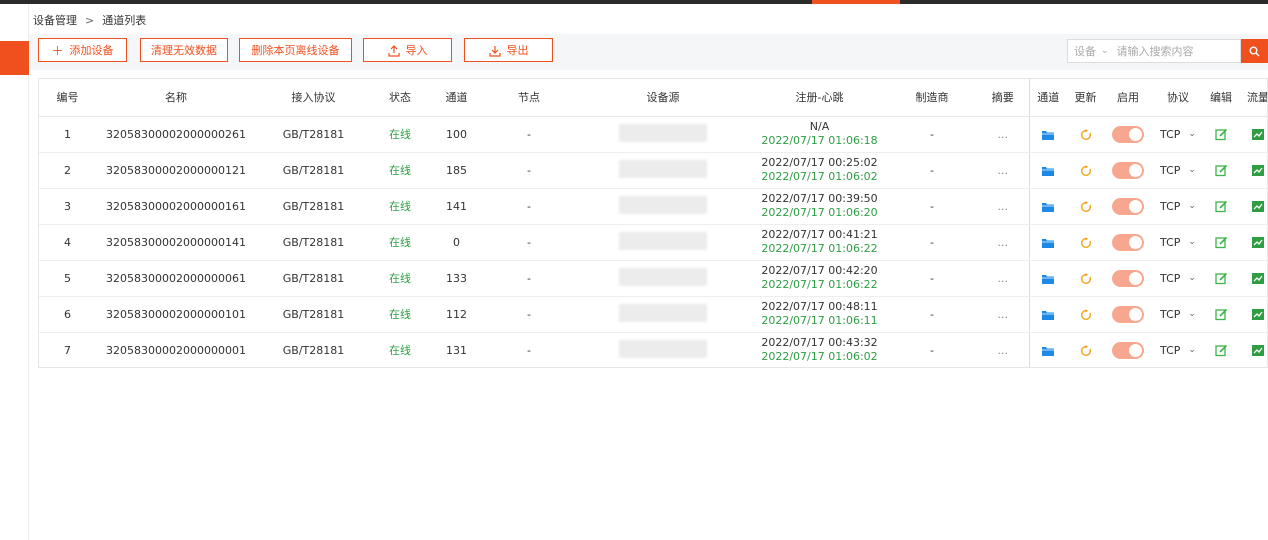 This screenshot has width=1268, height=540. Describe the element at coordinates (819, 176) in the screenshot. I see `heartbeat-time: 2022/07/17 01:06:02` at that location.